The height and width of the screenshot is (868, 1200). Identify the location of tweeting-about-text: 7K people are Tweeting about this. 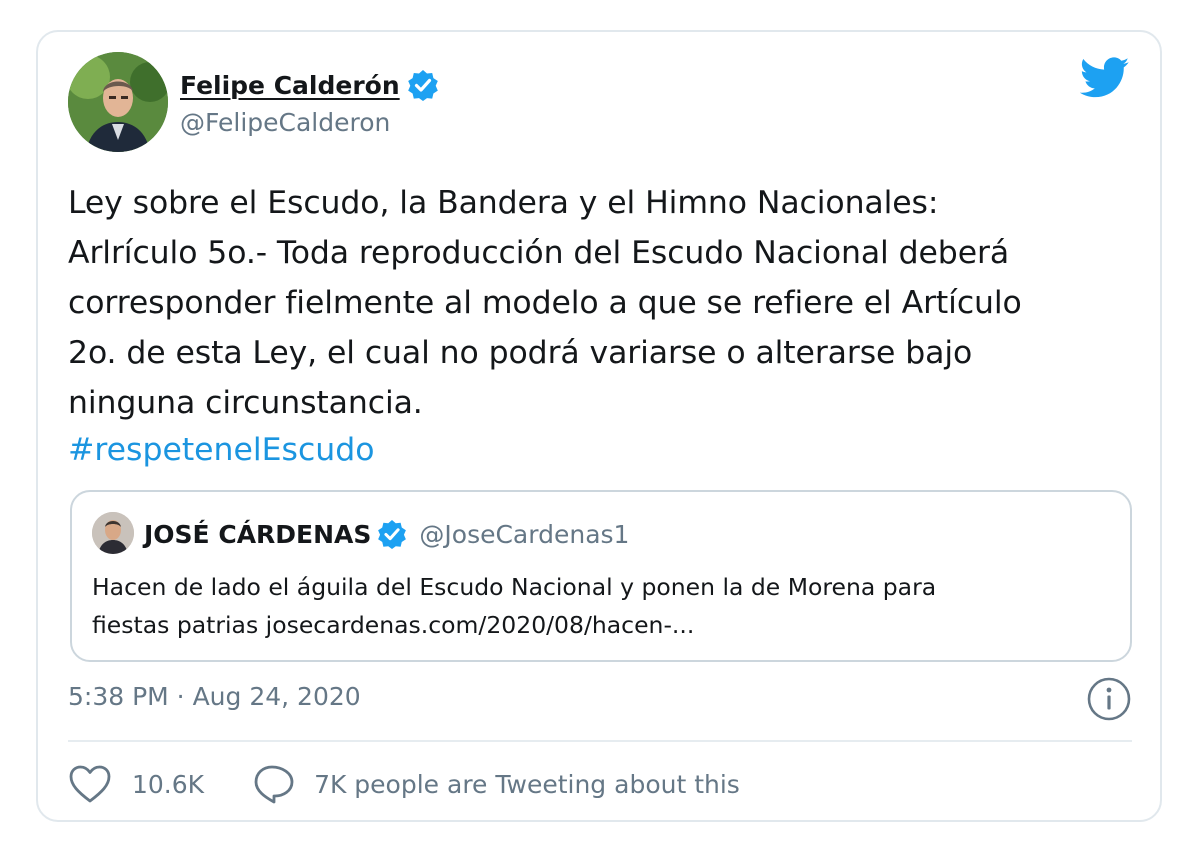
(527, 784).